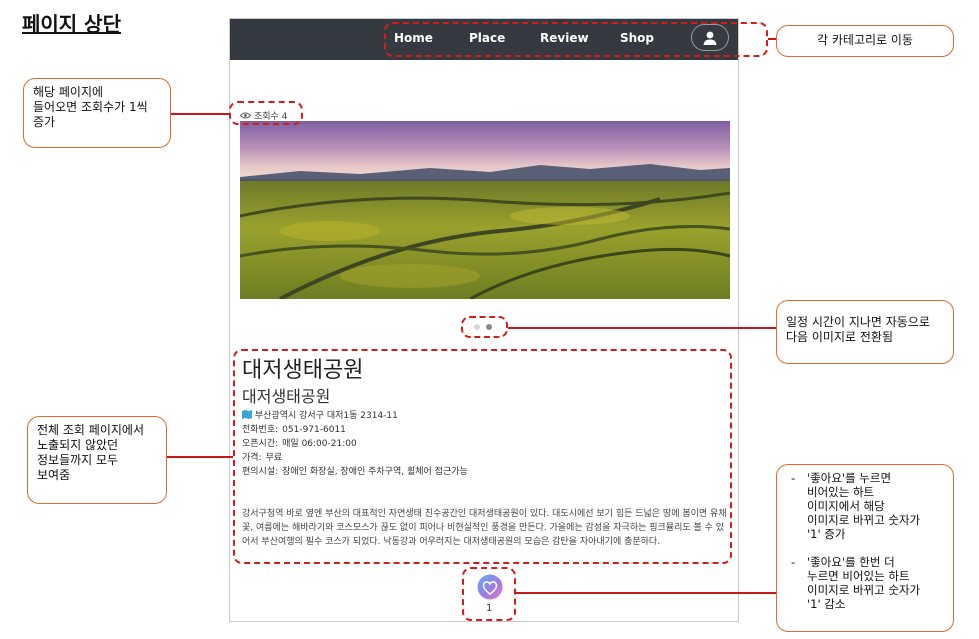  What do you see at coordinates (44, 122) in the screenshot?
I see `note-views-line-3: 증가` at bounding box center [44, 122].